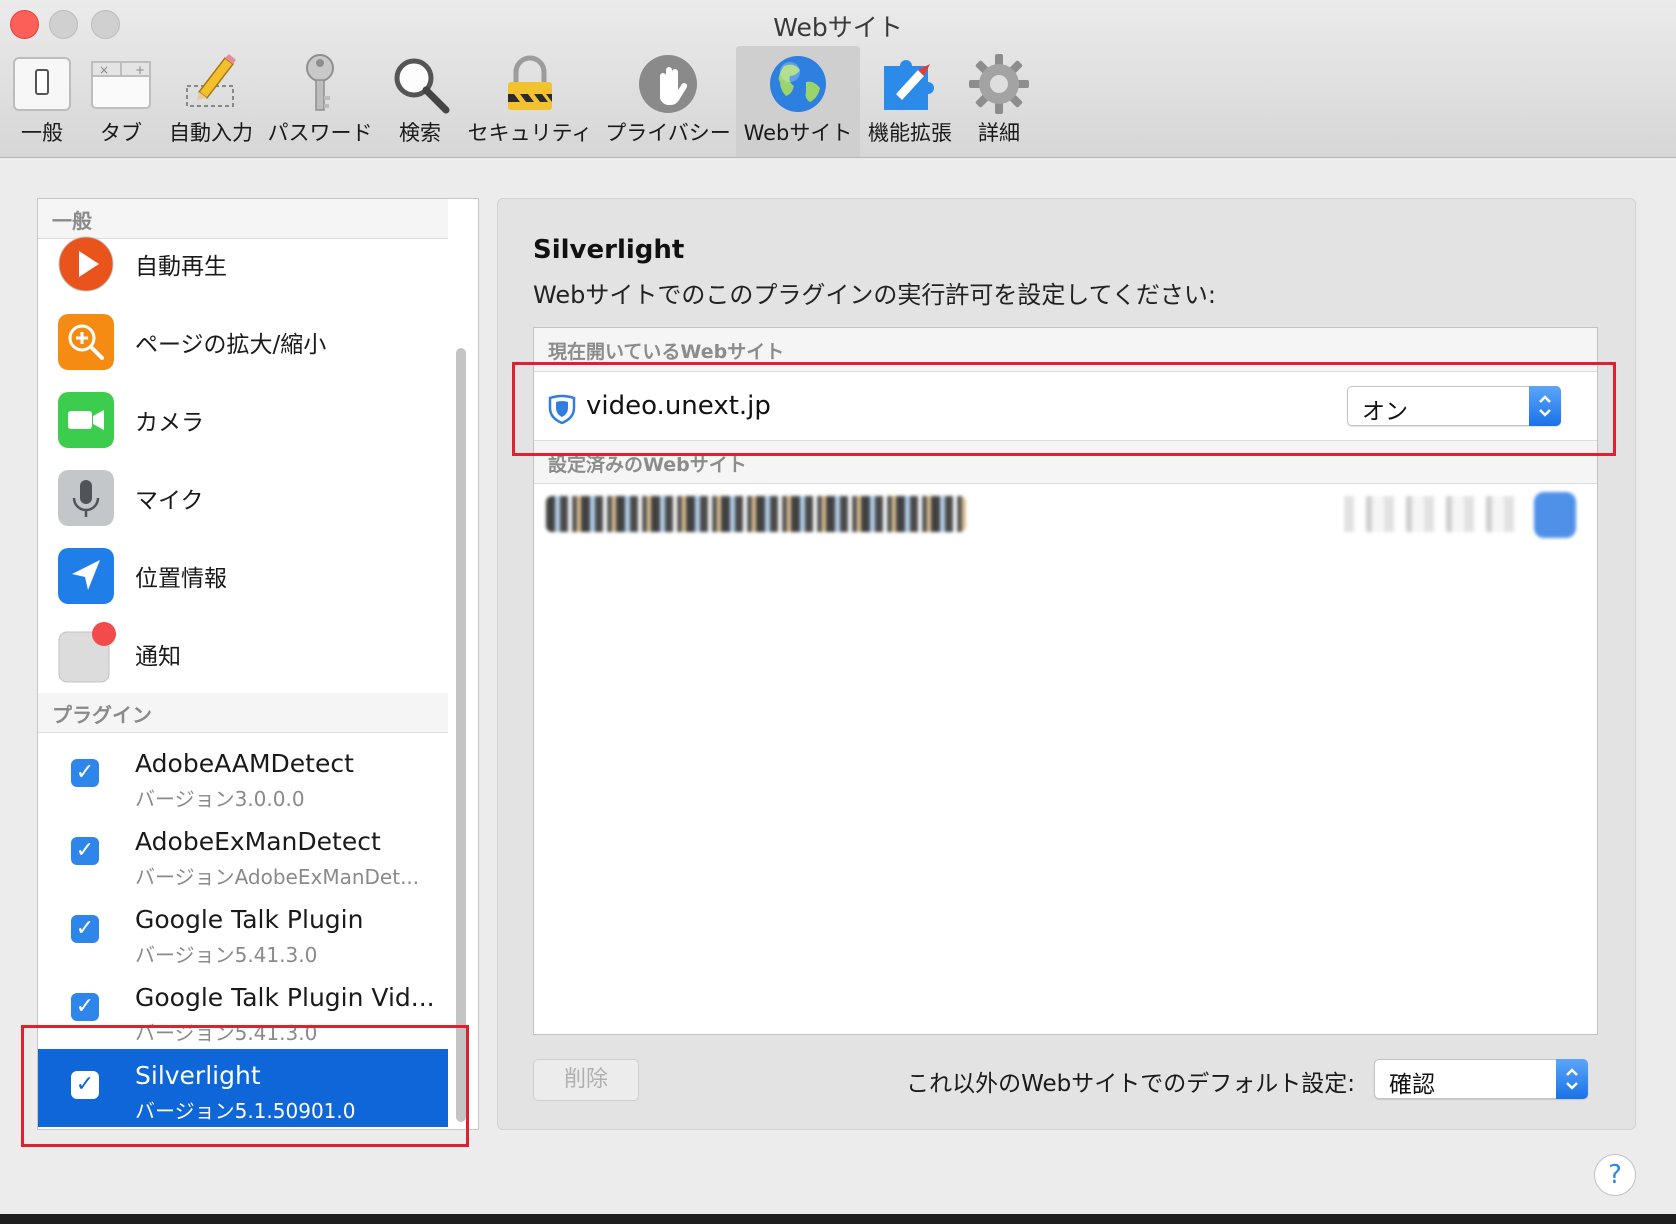 The width and height of the screenshot is (1676, 1224). Describe the element at coordinates (422, 86) in the screenshot. I see `magnifier-icon` at that location.